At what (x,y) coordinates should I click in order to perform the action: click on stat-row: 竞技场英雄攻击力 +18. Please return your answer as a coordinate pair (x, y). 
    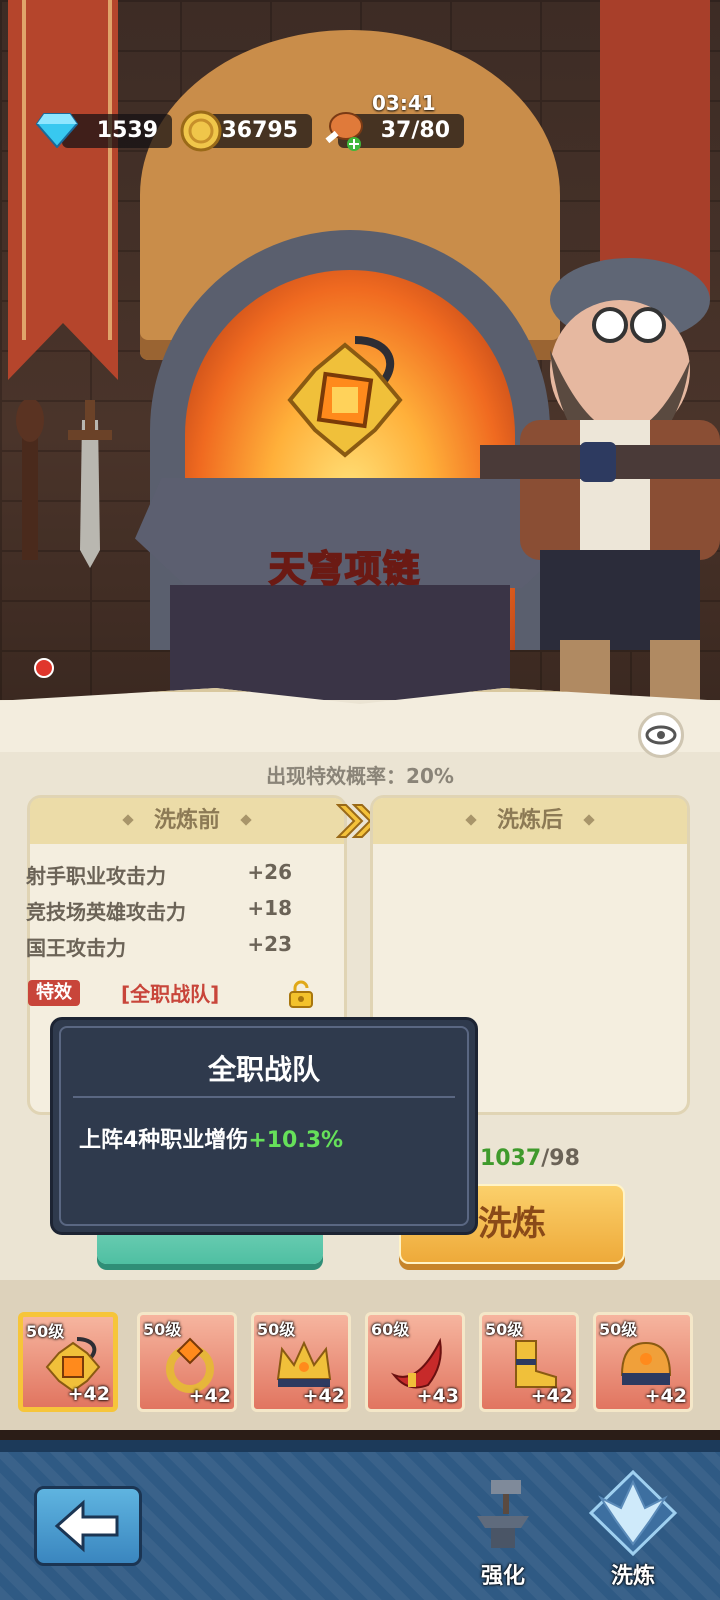
    Looking at the image, I should click on (159, 910).